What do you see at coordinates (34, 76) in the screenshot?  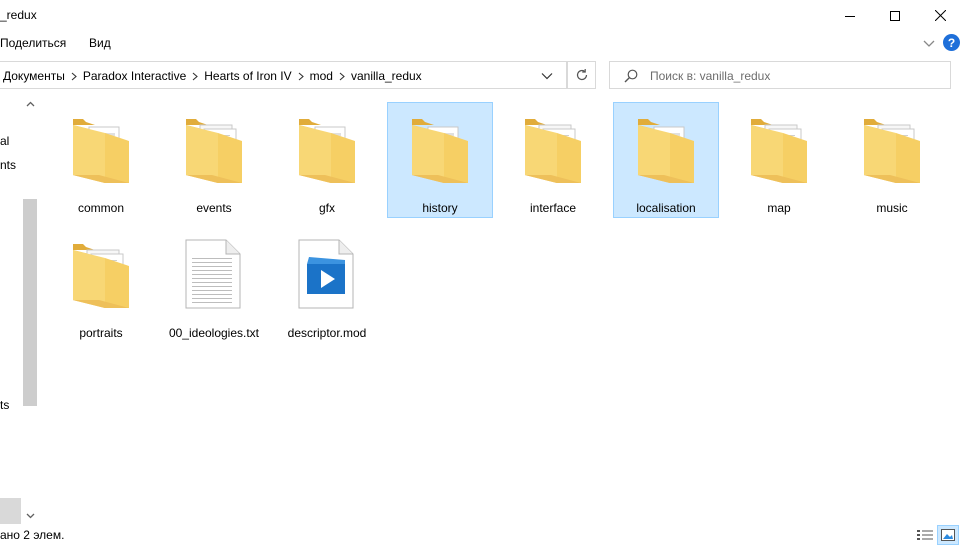 I see `breadcrumb-item: Документы` at bounding box center [34, 76].